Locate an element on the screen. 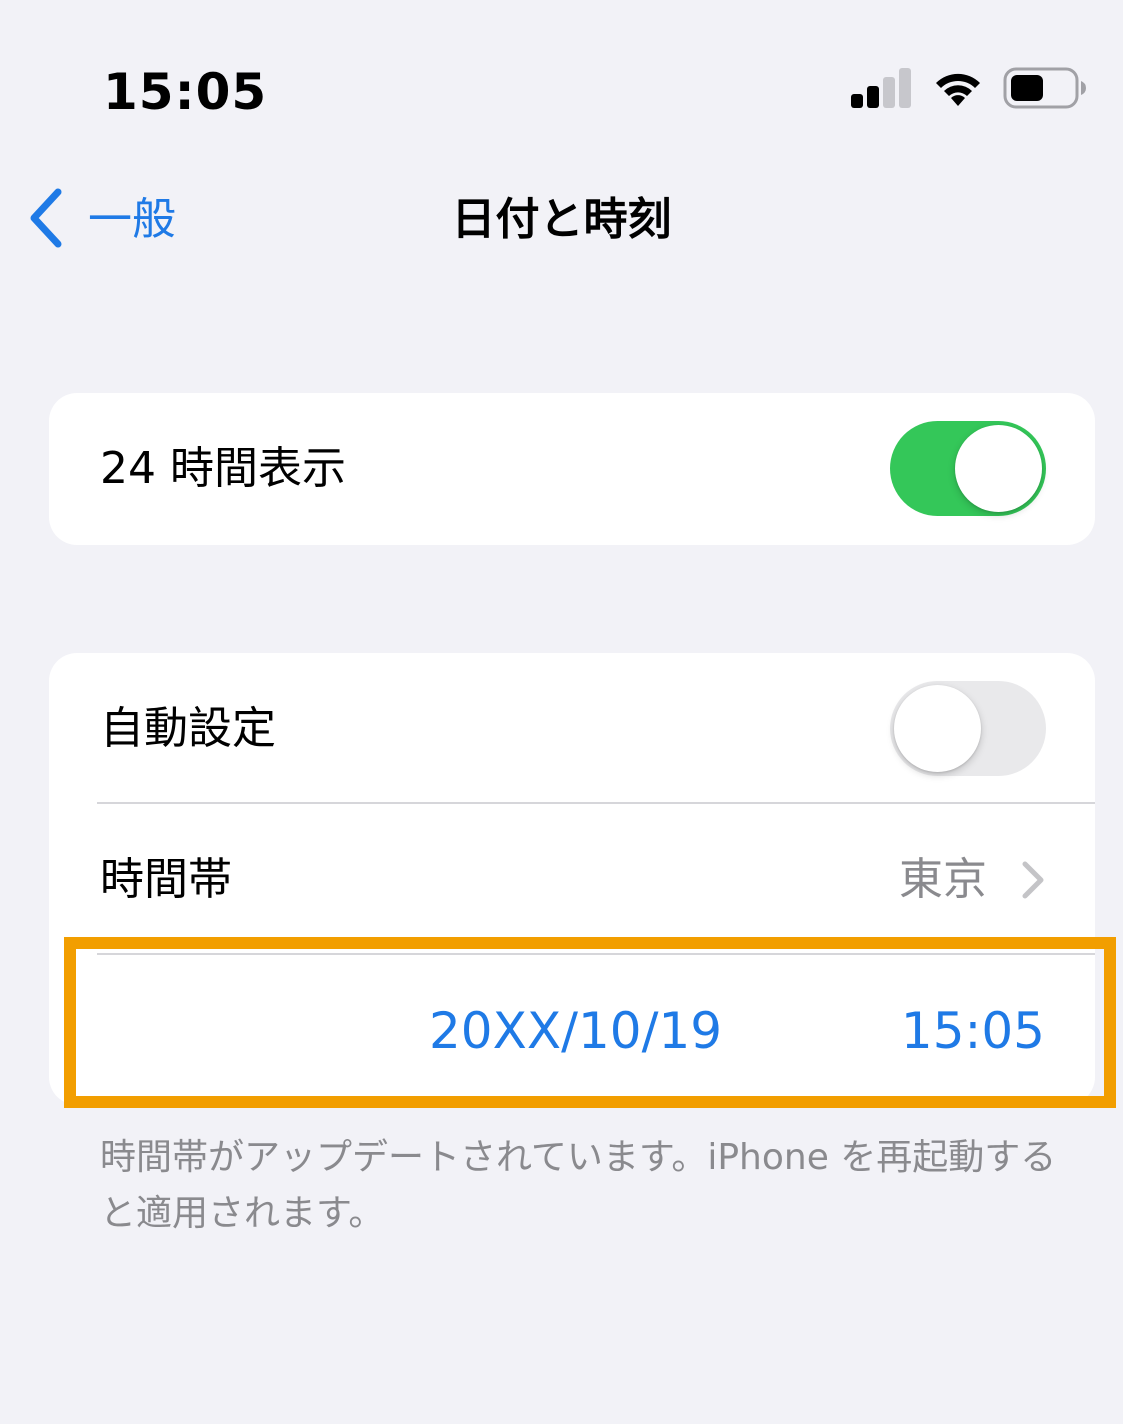  row-24-hour: 24 時間表示 is located at coordinates (572, 468).